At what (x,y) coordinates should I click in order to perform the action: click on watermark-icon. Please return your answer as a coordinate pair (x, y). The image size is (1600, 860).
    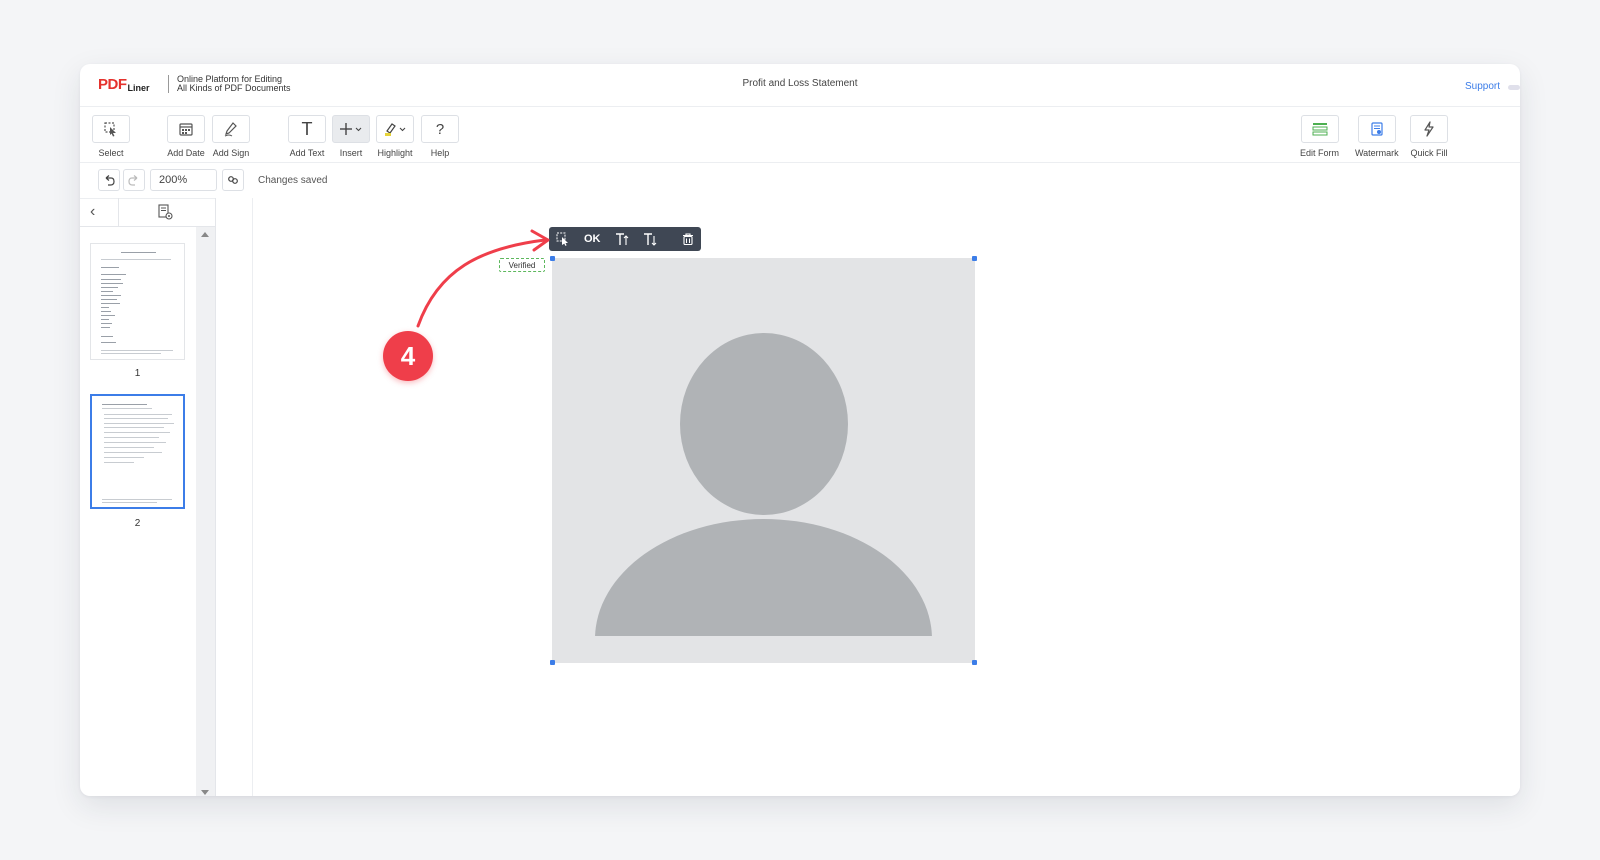
    Looking at the image, I should click on (1376, 129).